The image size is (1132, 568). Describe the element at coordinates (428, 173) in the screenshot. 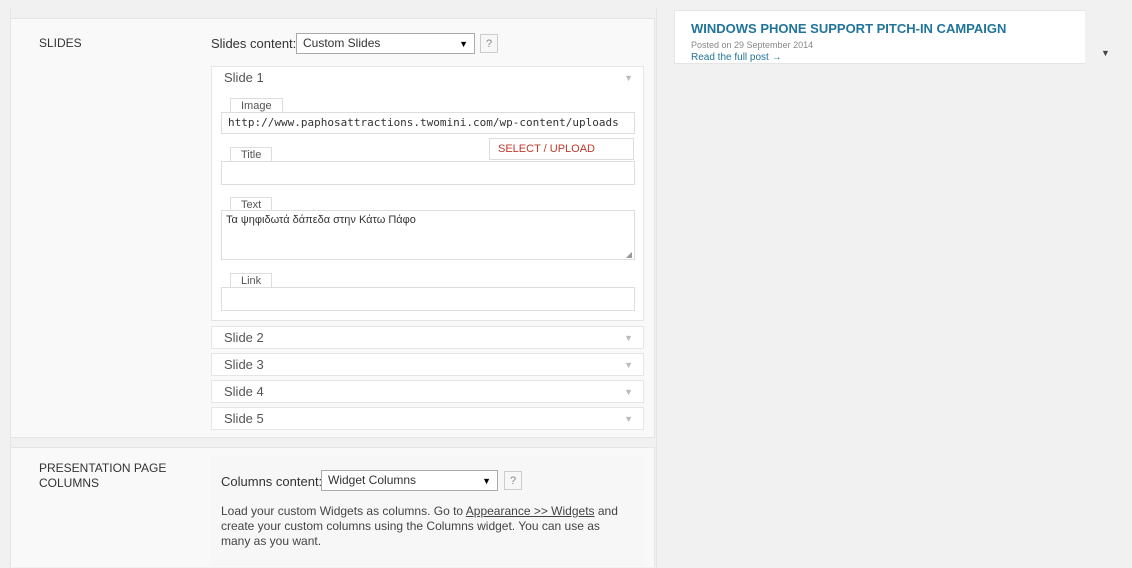

I see `title-input` at that location.